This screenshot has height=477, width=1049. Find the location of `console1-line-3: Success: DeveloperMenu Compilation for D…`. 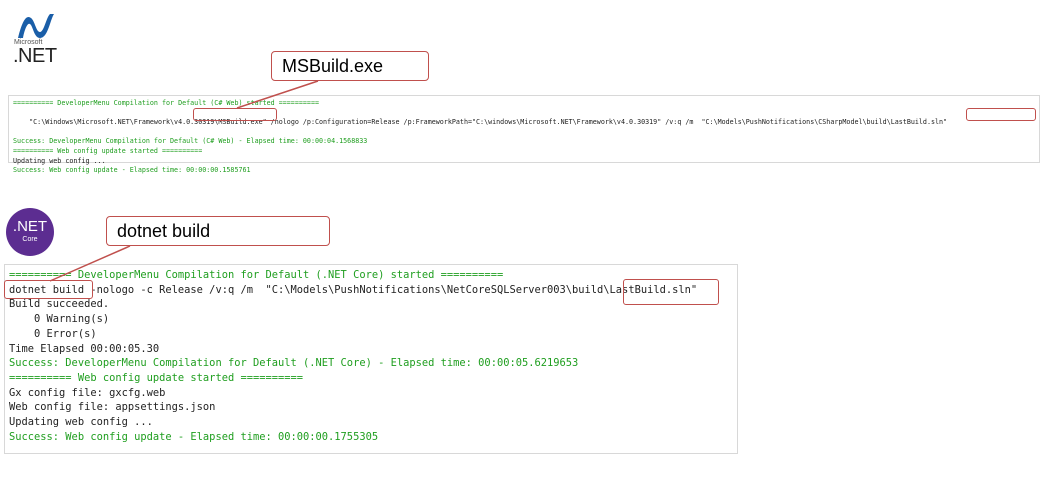

console1-line-3: Success: DeveloperMenu Compilation for D… is located at coordinates (190, 141).